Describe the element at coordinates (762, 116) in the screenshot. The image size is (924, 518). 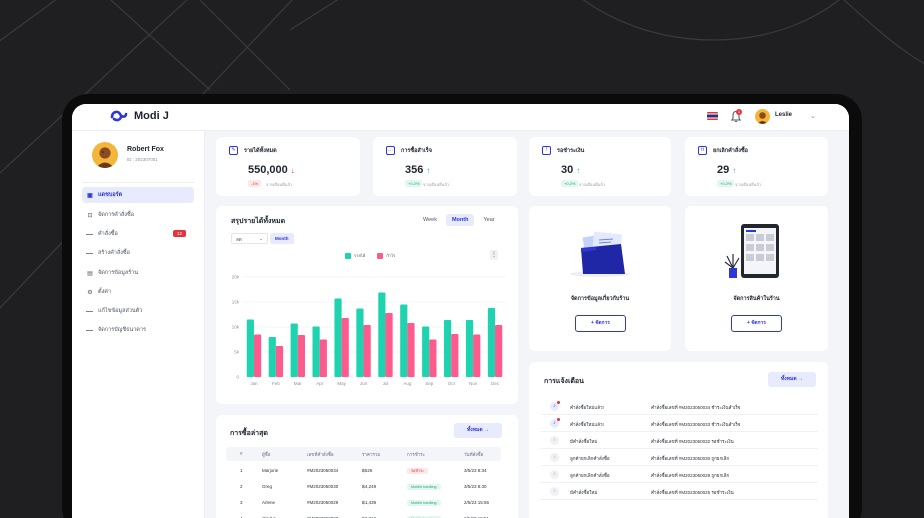
I see `user-avatar` at that location.